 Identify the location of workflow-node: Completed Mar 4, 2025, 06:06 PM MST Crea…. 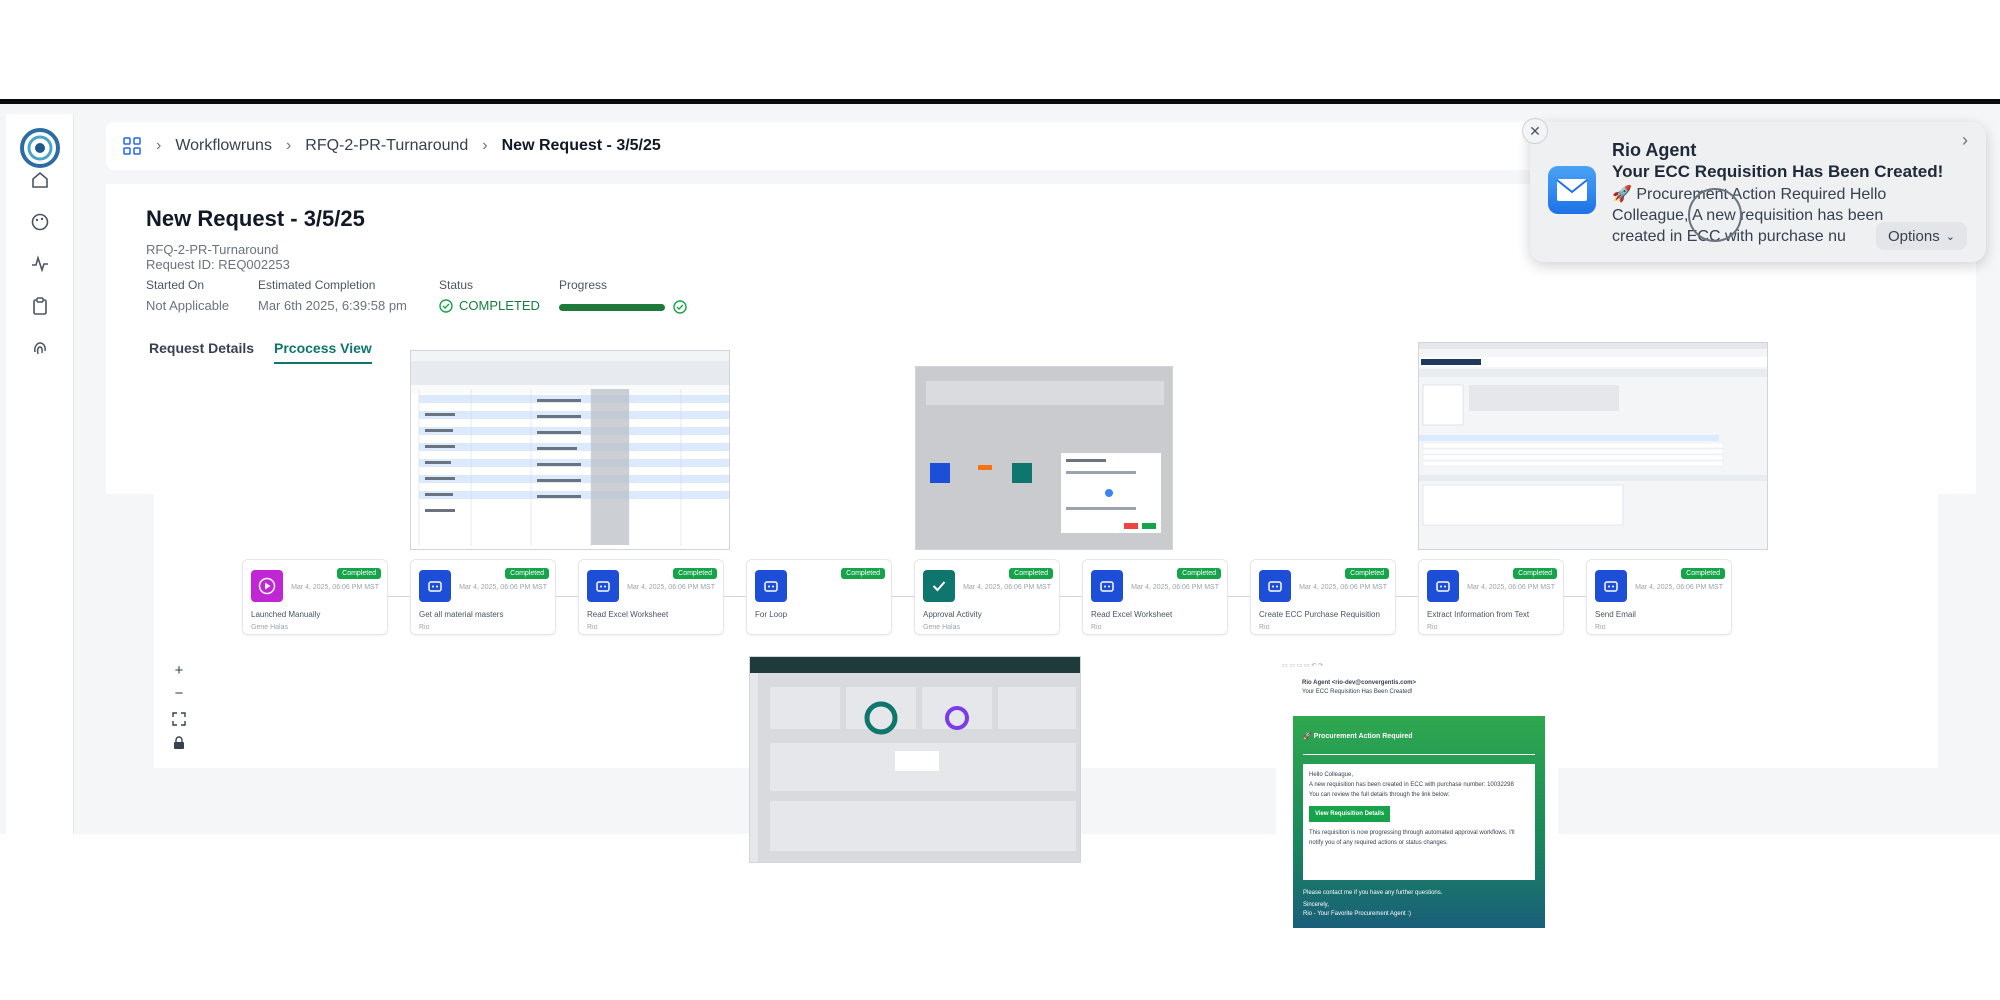
(1323, 597).